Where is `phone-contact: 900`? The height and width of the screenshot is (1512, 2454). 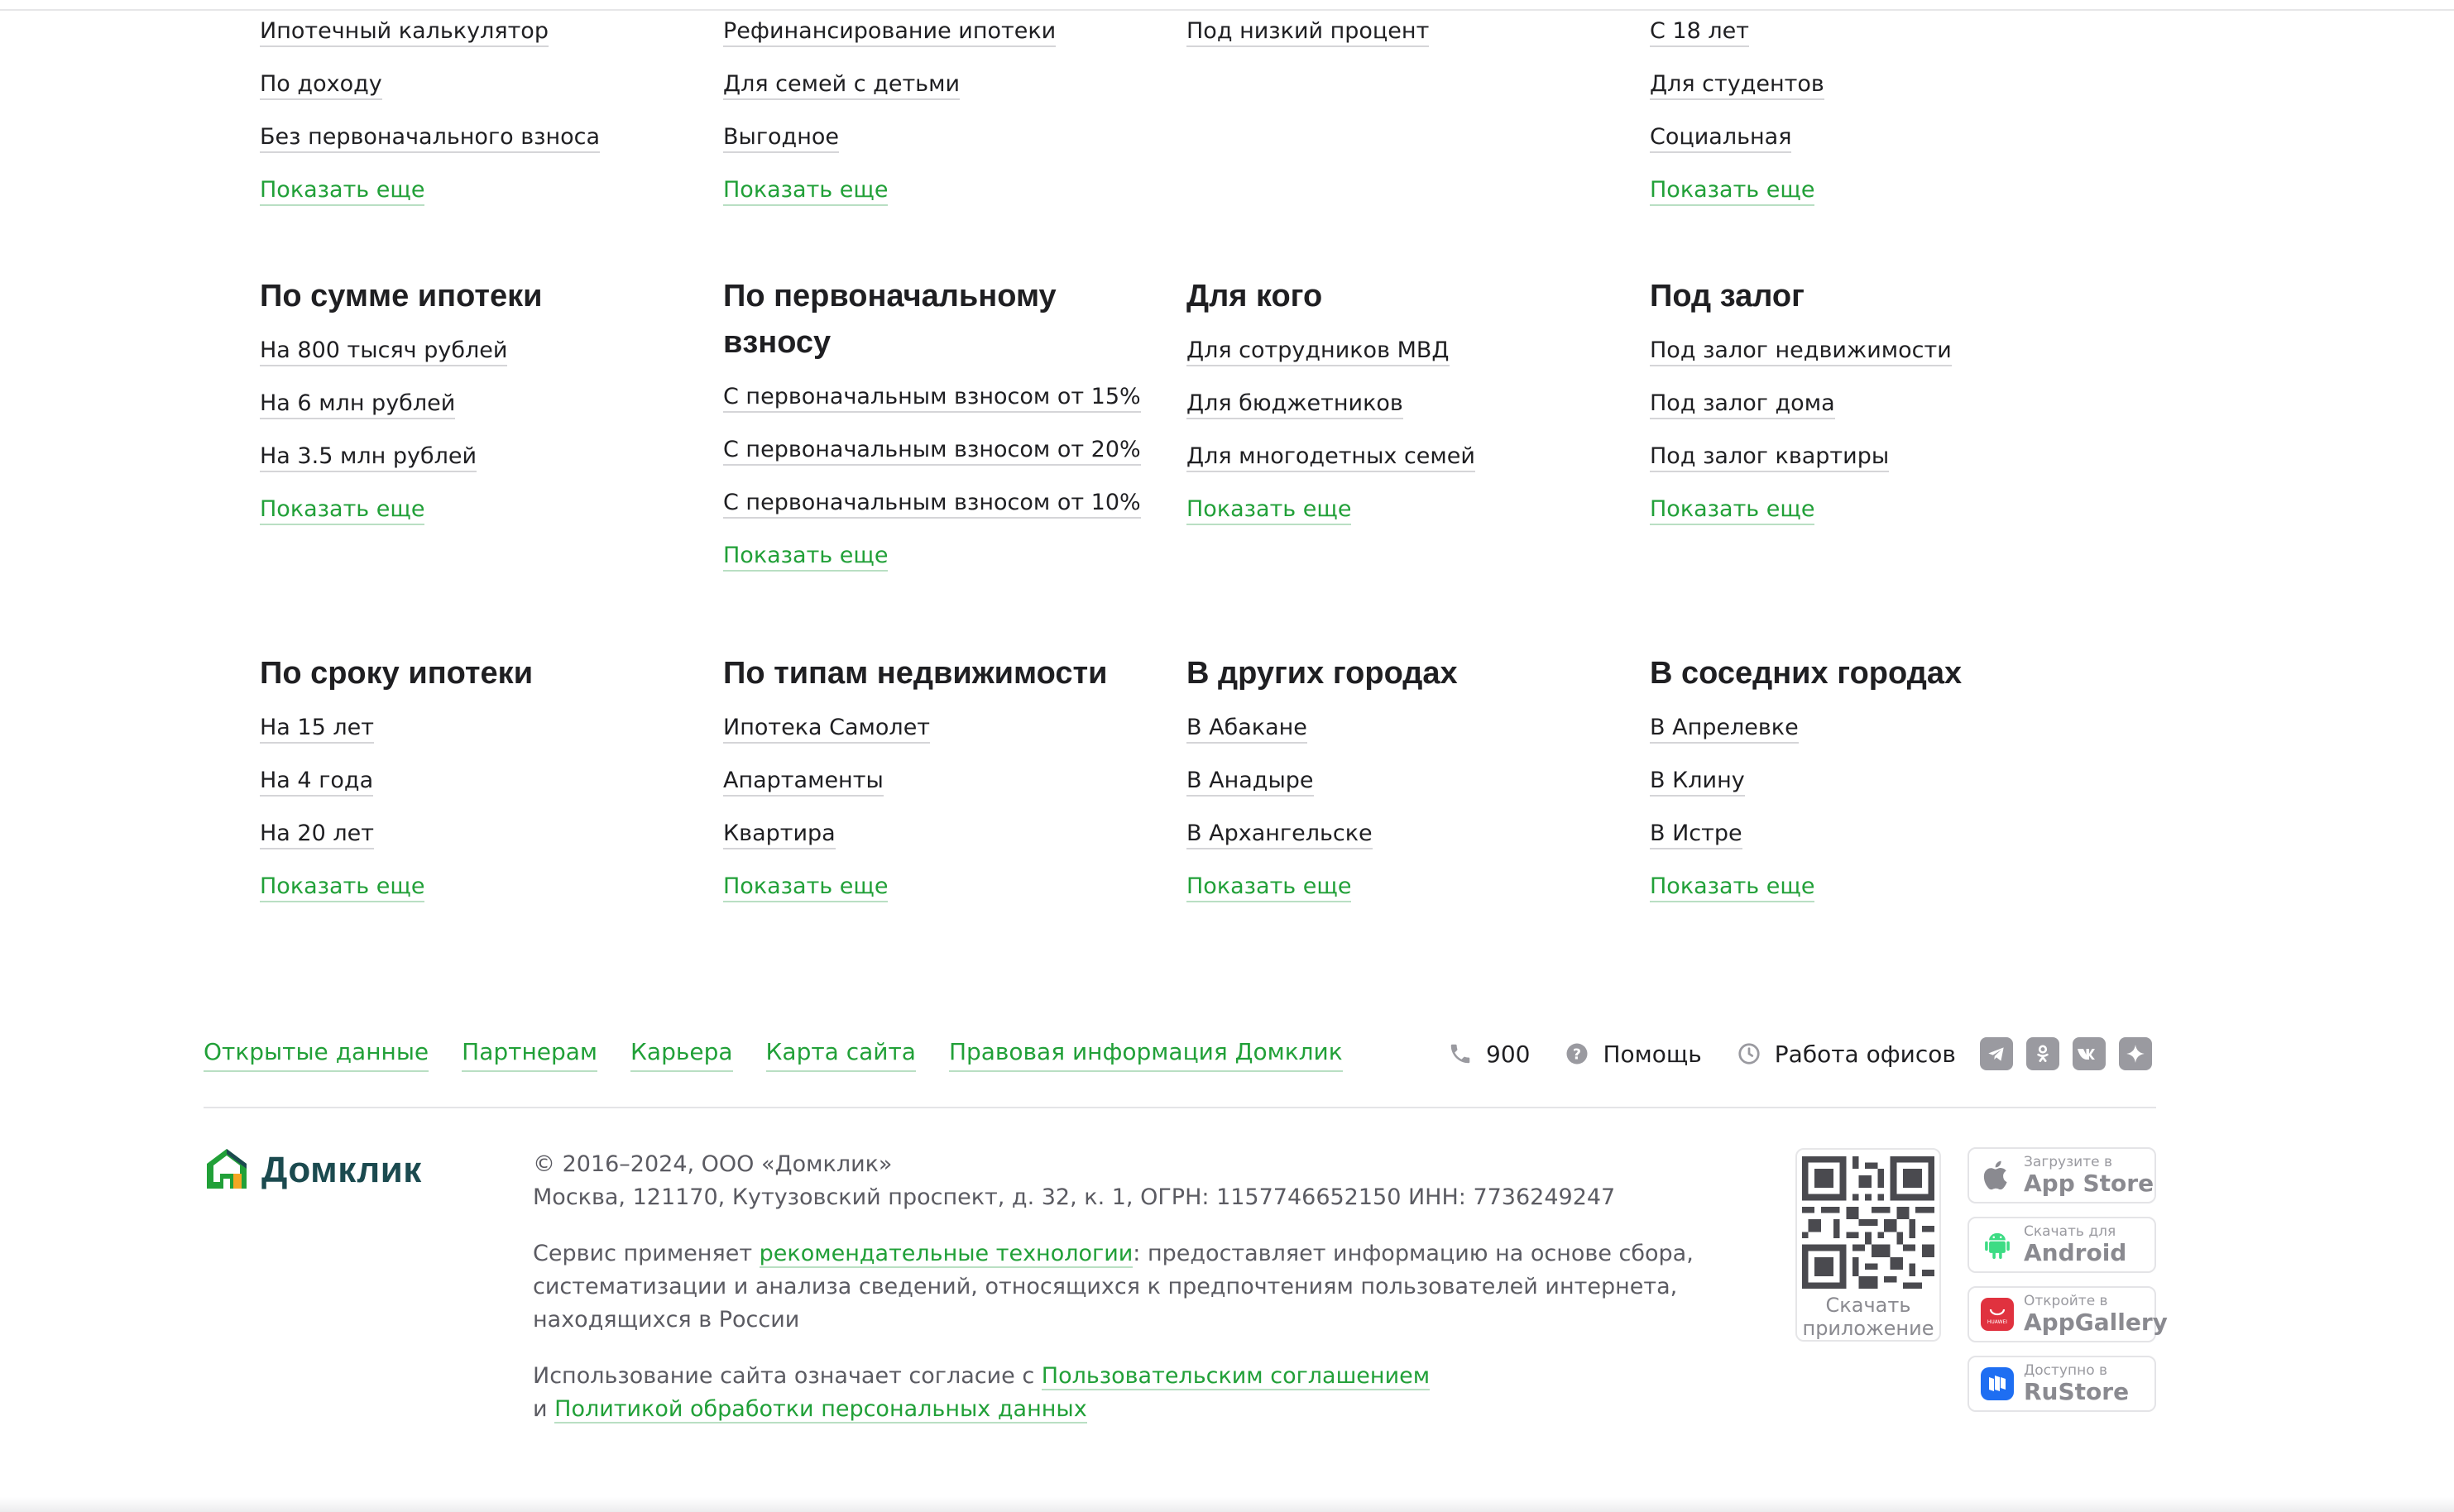
phone-contact: 900 is located at coordinates (1489, 1054).